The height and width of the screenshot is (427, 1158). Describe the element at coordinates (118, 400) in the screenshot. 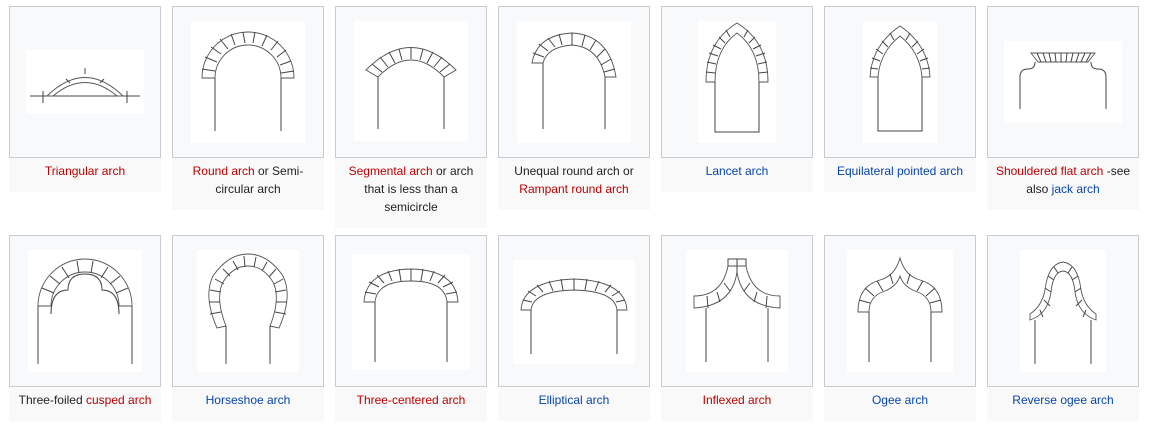

I see `caption-link: cusped arch` at that location.